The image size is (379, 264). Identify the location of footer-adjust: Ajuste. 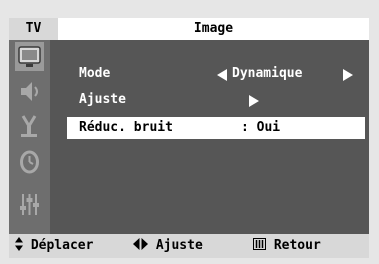
(168, 246).